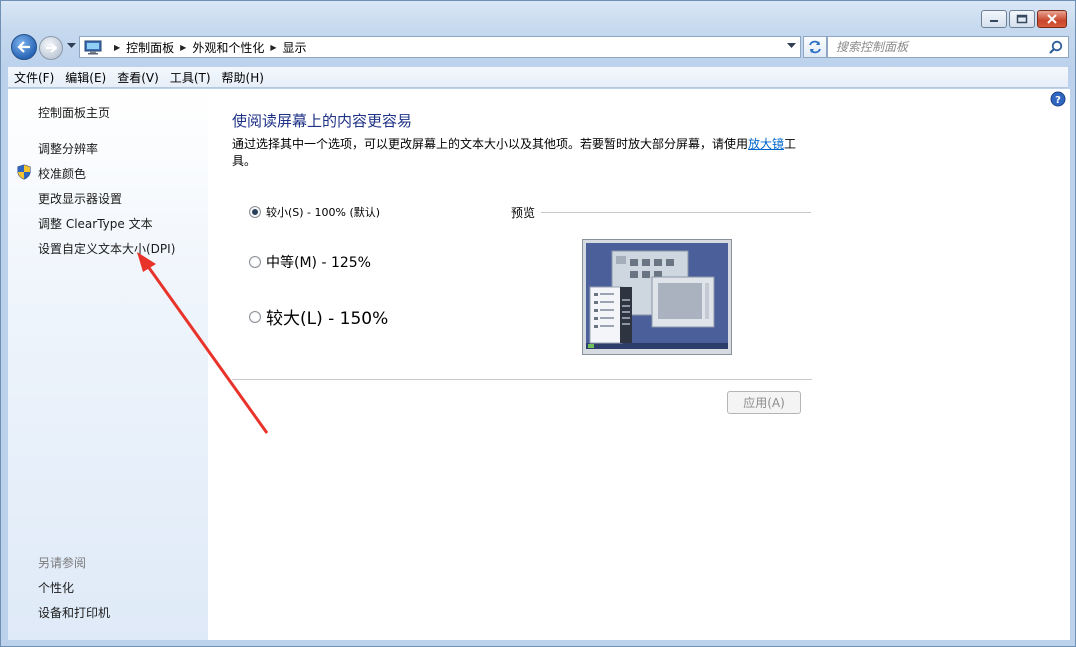  I want to click on preview-divider, so click(676, 212).